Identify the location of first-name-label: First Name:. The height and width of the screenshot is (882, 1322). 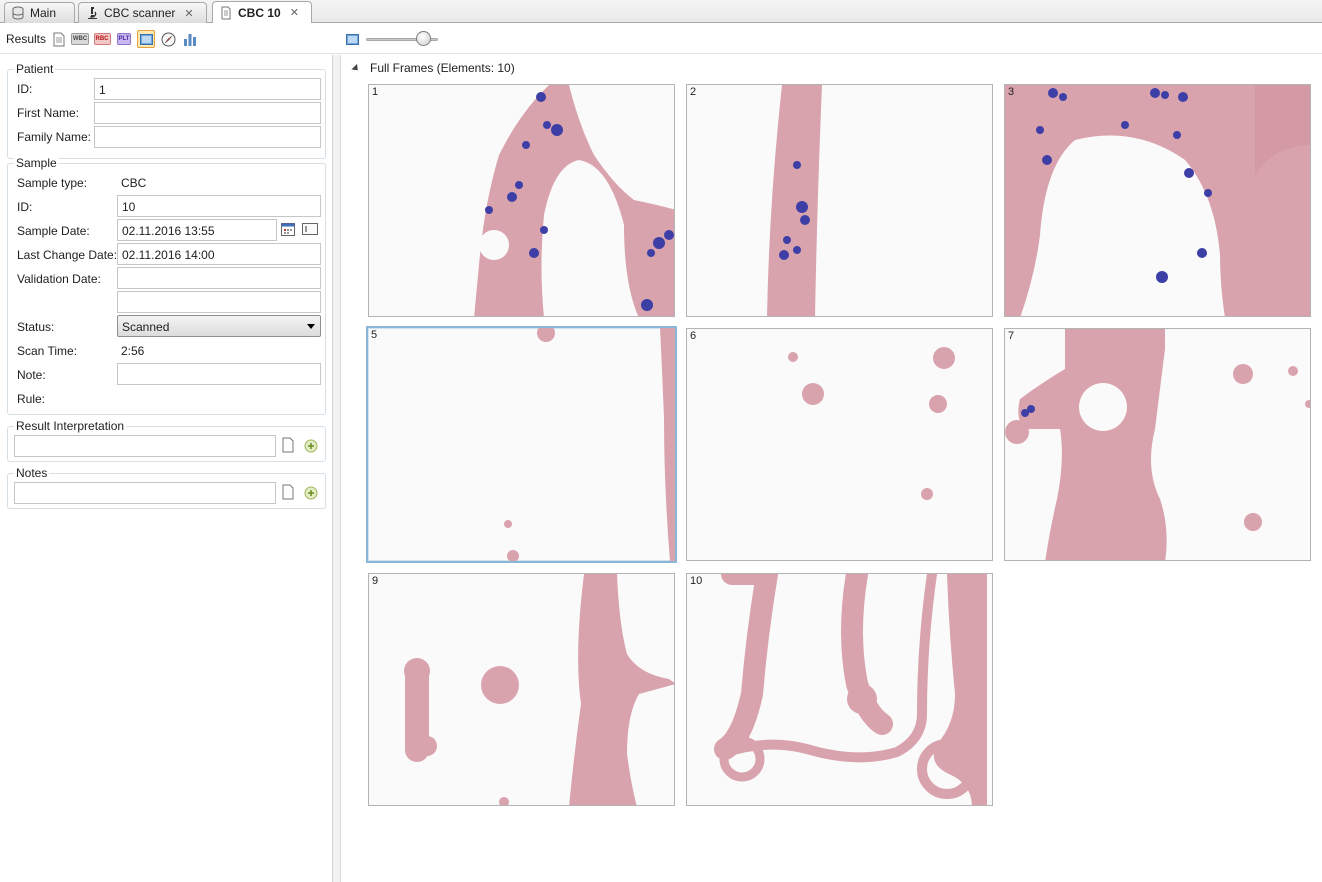
(48, 113).